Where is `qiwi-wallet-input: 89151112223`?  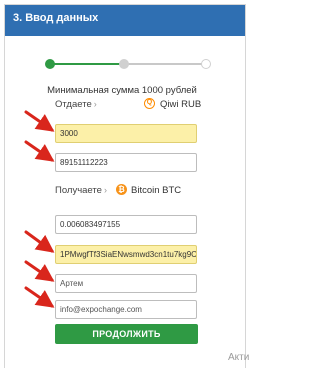 qiwi-wallet-input: 89151112223 is located at coordinates (126, 162).